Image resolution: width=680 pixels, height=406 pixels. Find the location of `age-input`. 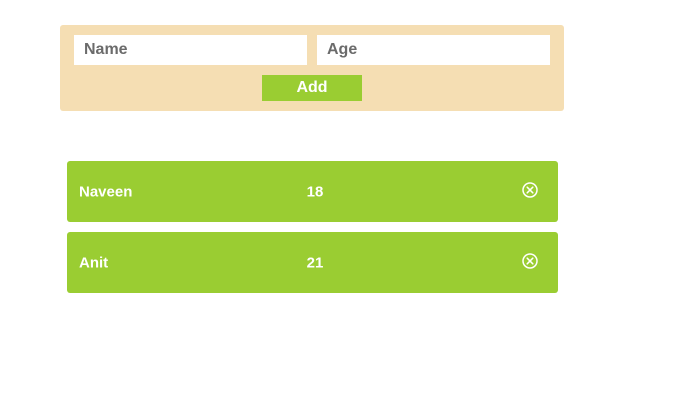

age-input is located at coordinates (433, 50).